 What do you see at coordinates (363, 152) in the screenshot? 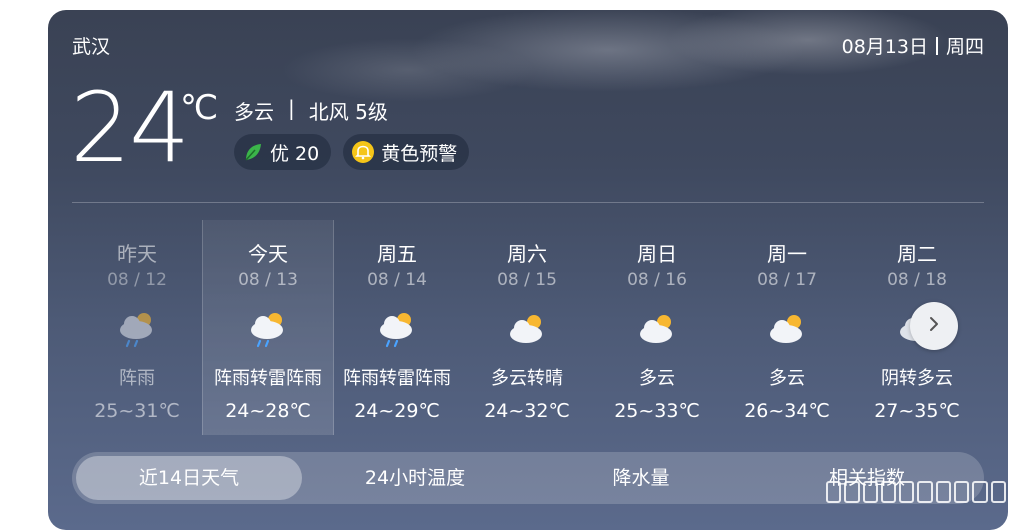
I see `bell-icon` at bounding box center [363, 152].